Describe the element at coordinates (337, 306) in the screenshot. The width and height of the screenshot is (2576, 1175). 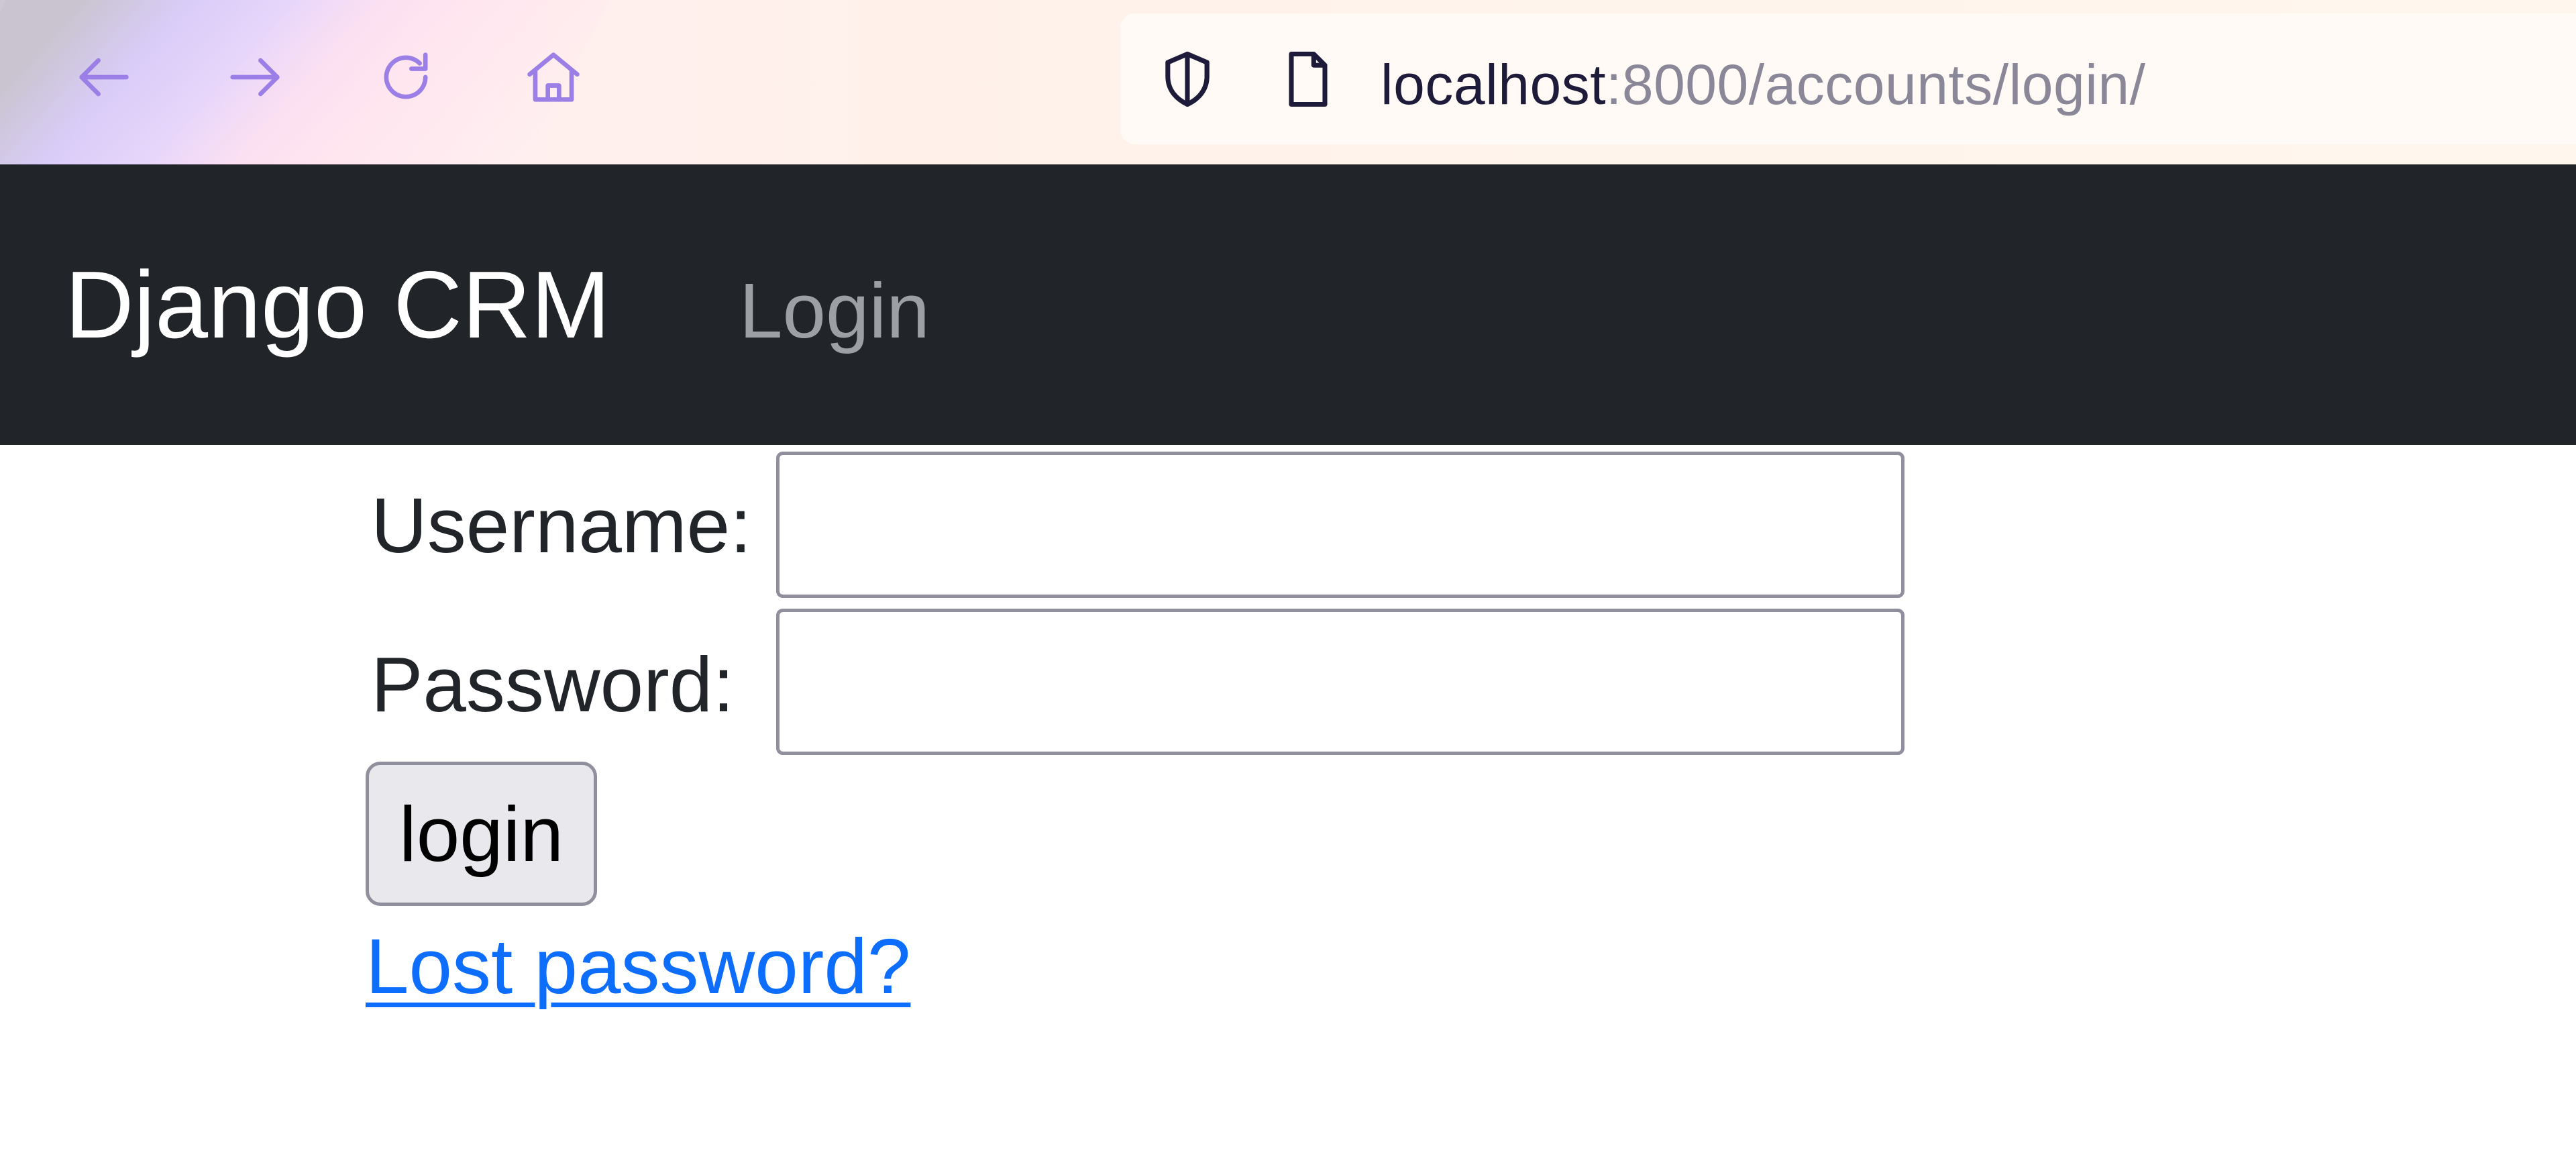
I see `brand-link: Django CRM` at that location.